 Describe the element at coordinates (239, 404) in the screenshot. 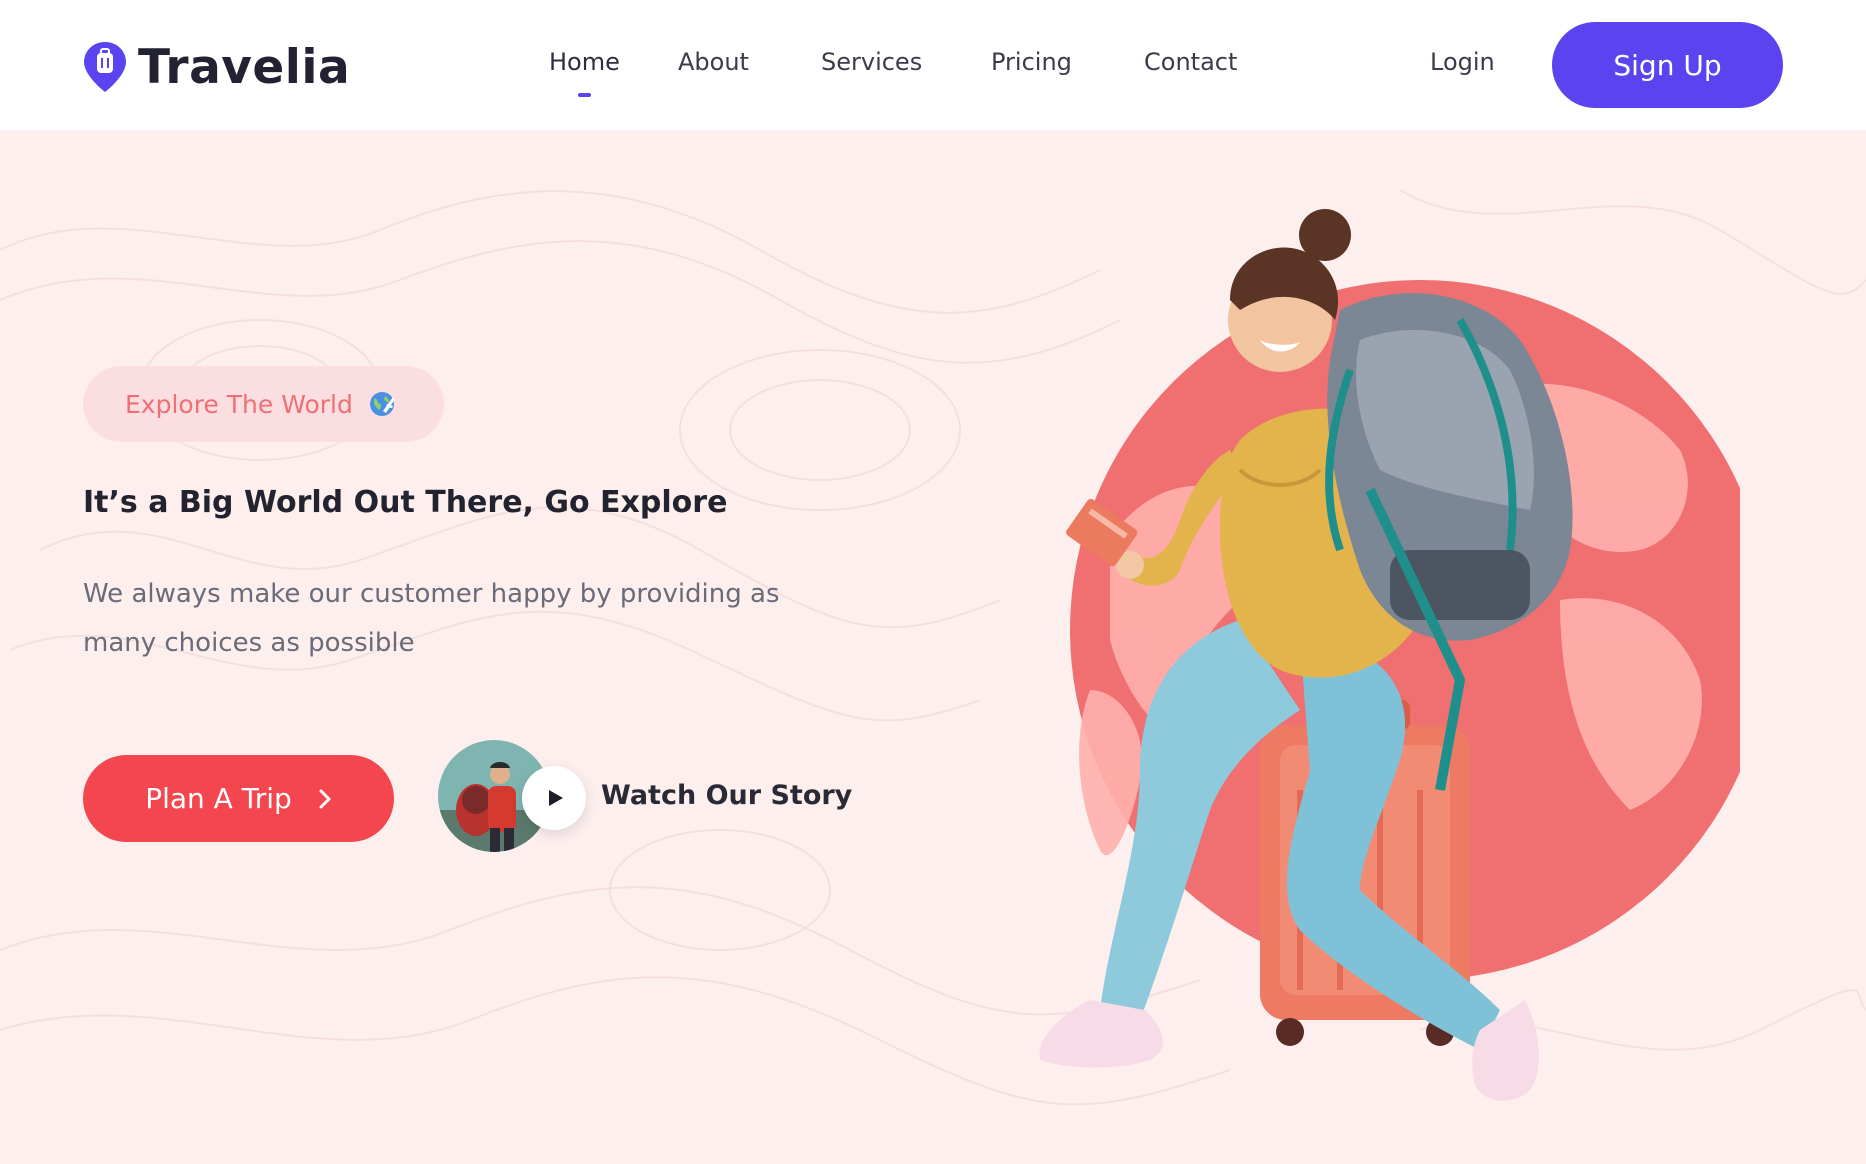

I see `badge-text: Explore The World` at that location.